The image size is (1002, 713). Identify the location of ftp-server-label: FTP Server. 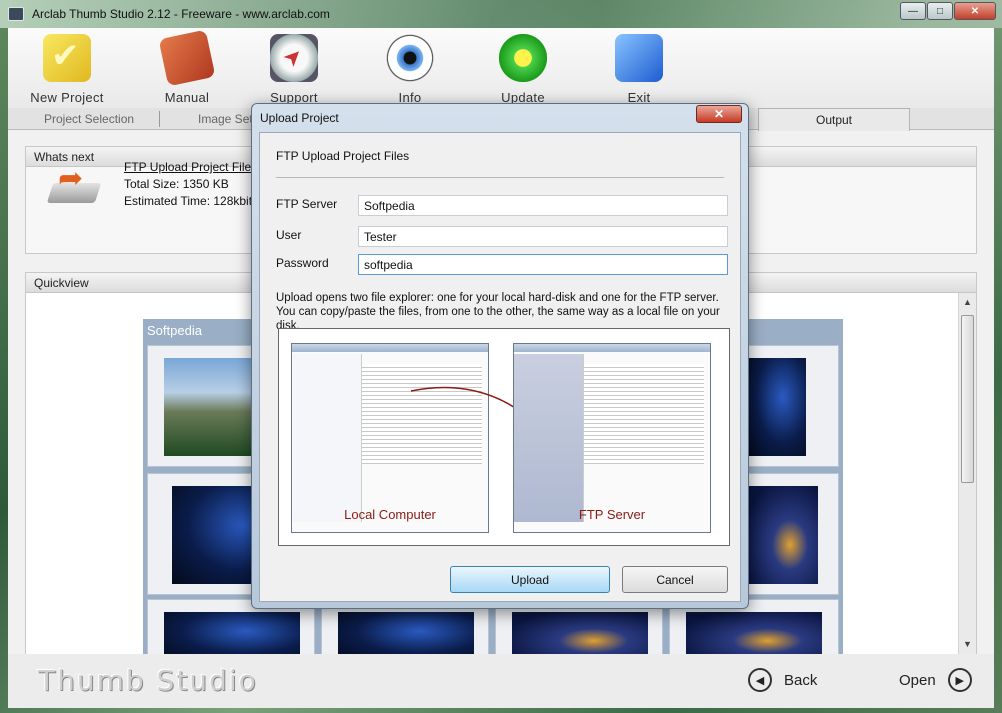
(307, 204).